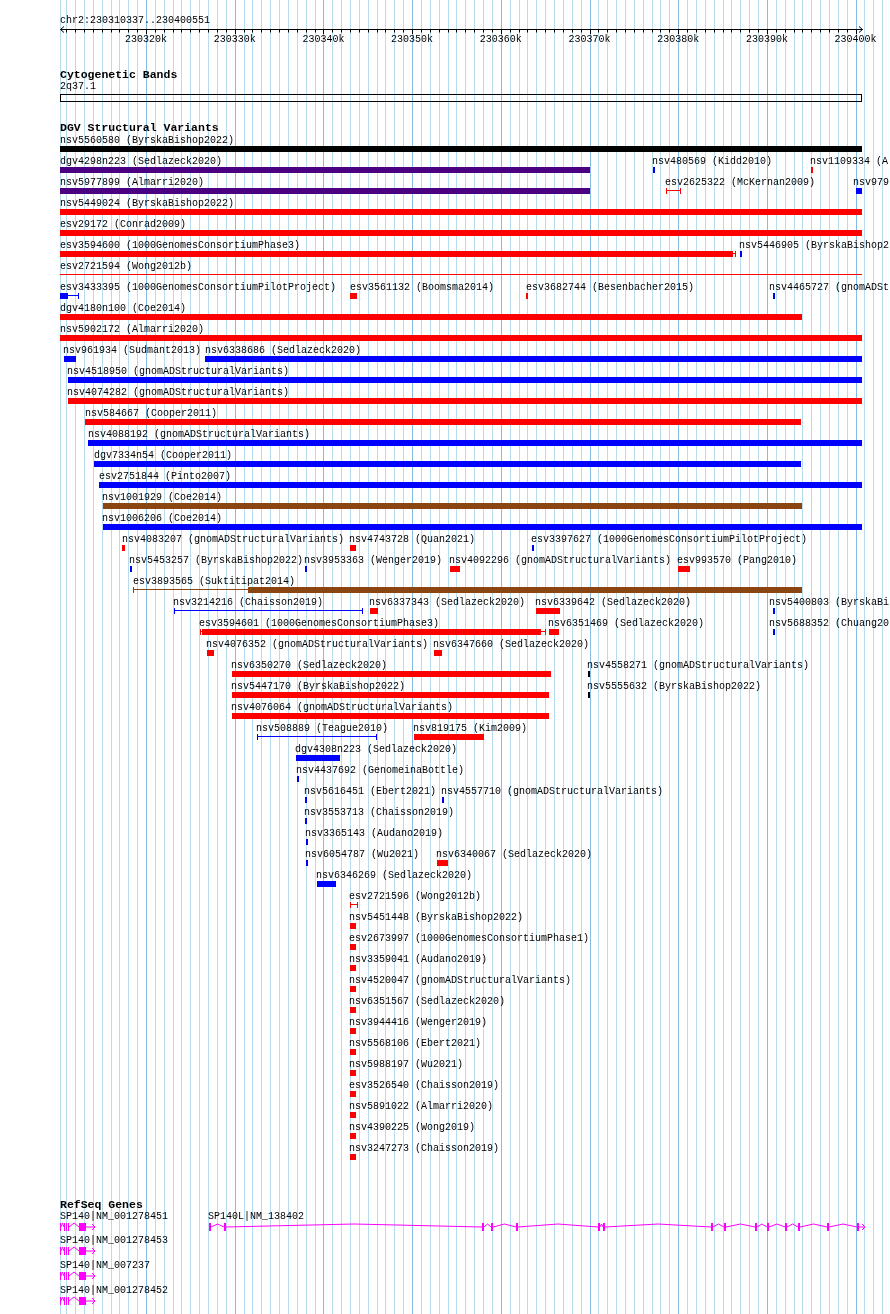  Describe the element at coordinates (132, 329) in the screenshot. I see `variant-label: nsv5902172 (Almarri2020)` at that location.